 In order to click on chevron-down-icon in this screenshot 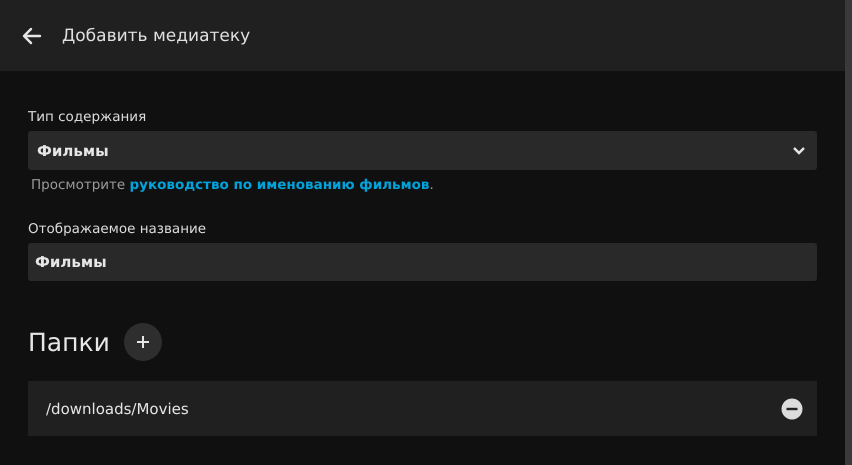, I will do `click(799, 151)`.